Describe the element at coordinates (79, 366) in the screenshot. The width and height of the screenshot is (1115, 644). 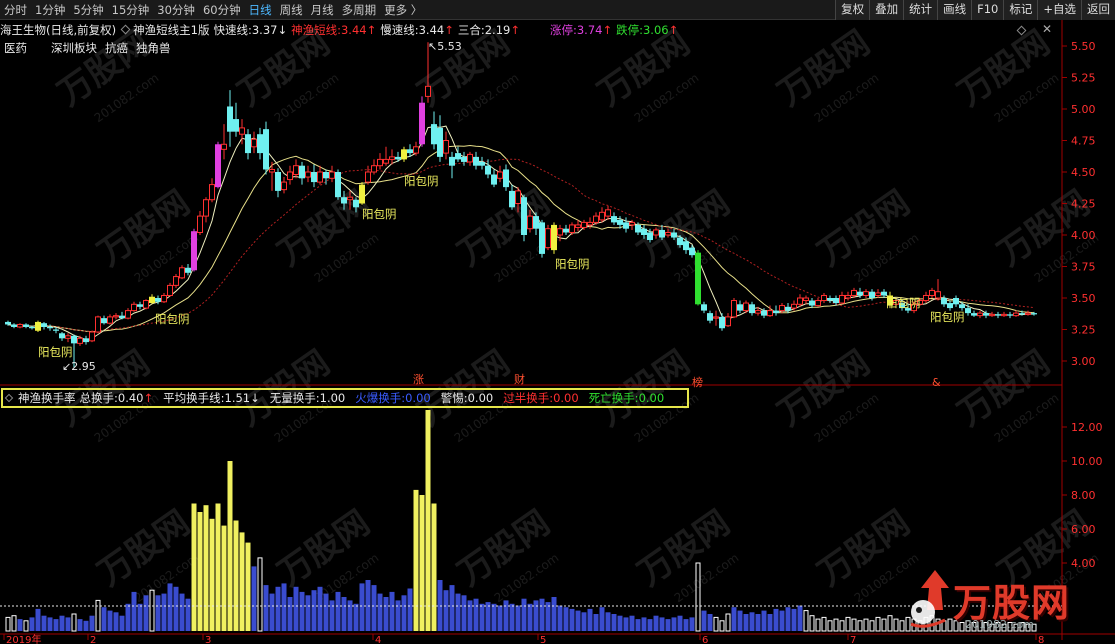
I see `low-annotation: ↙2.95` at that location.